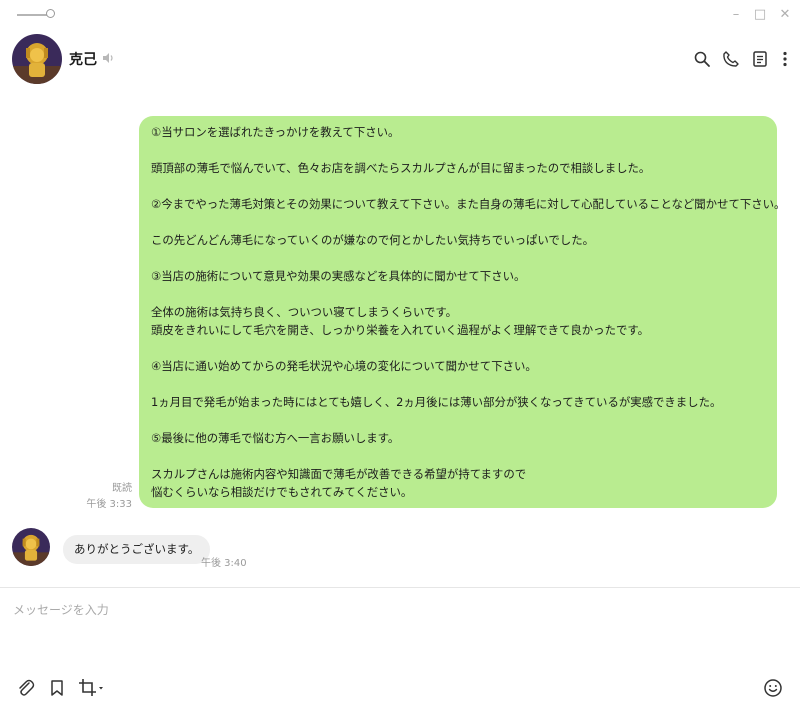 This screenshot has width=800, height=707. Describe the element at coordinates (400, 15) in the screenshot. I see `title-bar: – □ ✕` at that location.